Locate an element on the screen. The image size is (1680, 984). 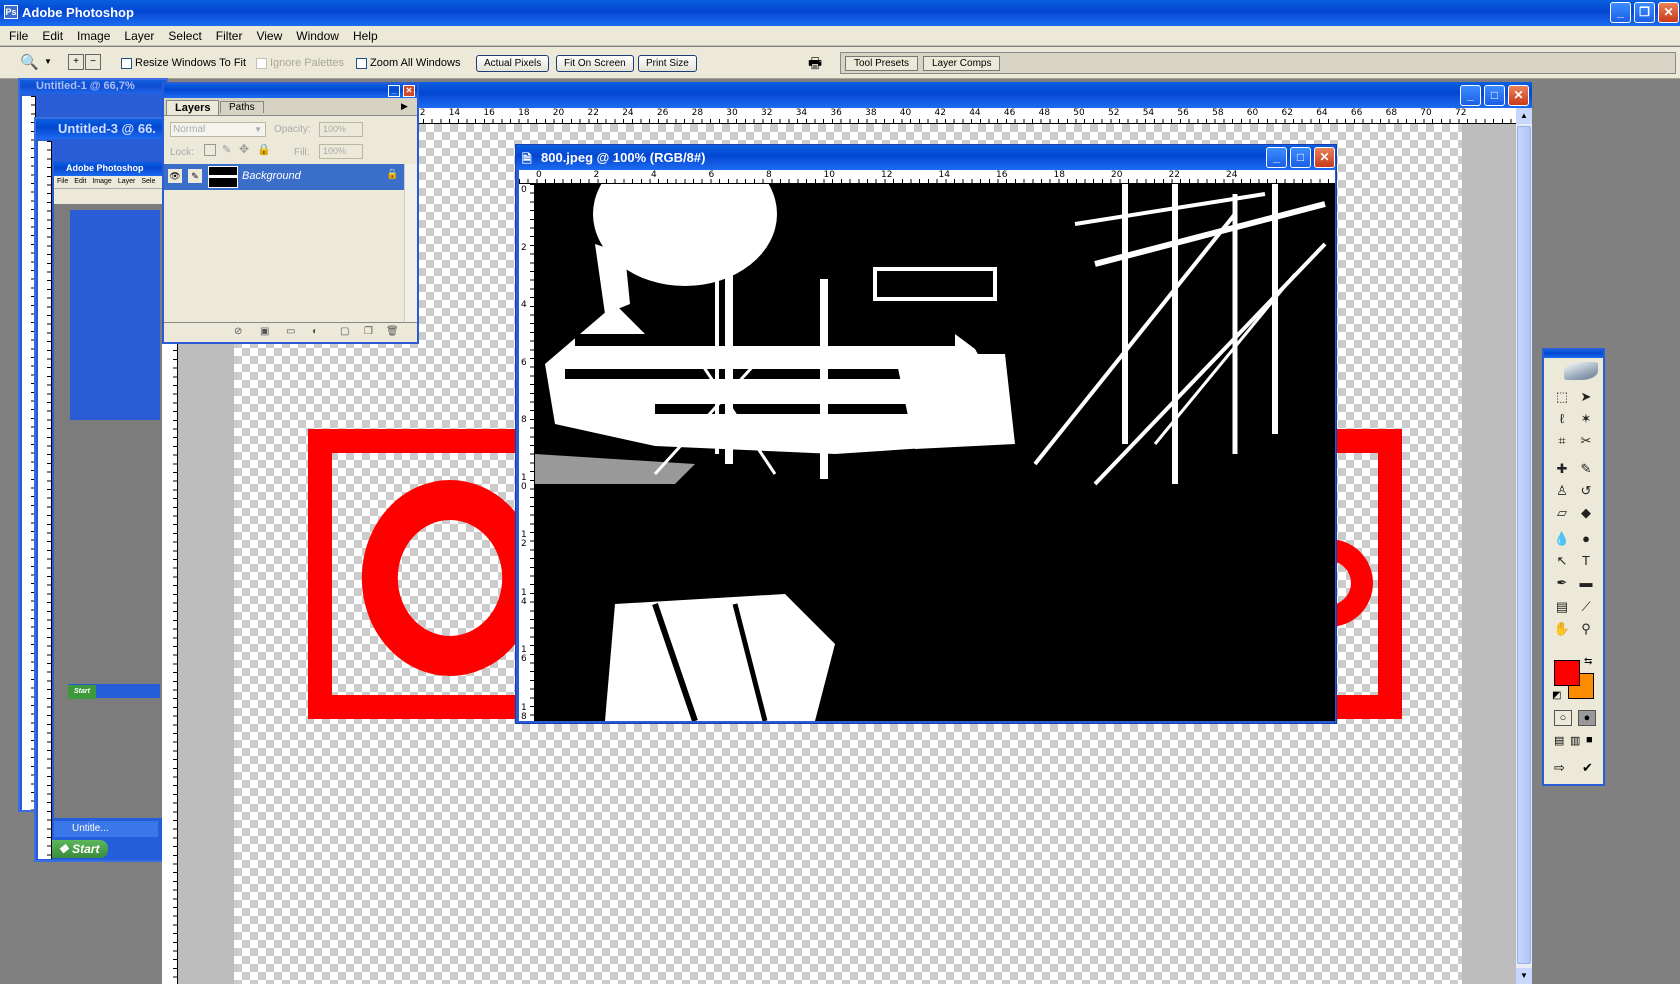
menu-image: Image is located at coordinates (93, 36).